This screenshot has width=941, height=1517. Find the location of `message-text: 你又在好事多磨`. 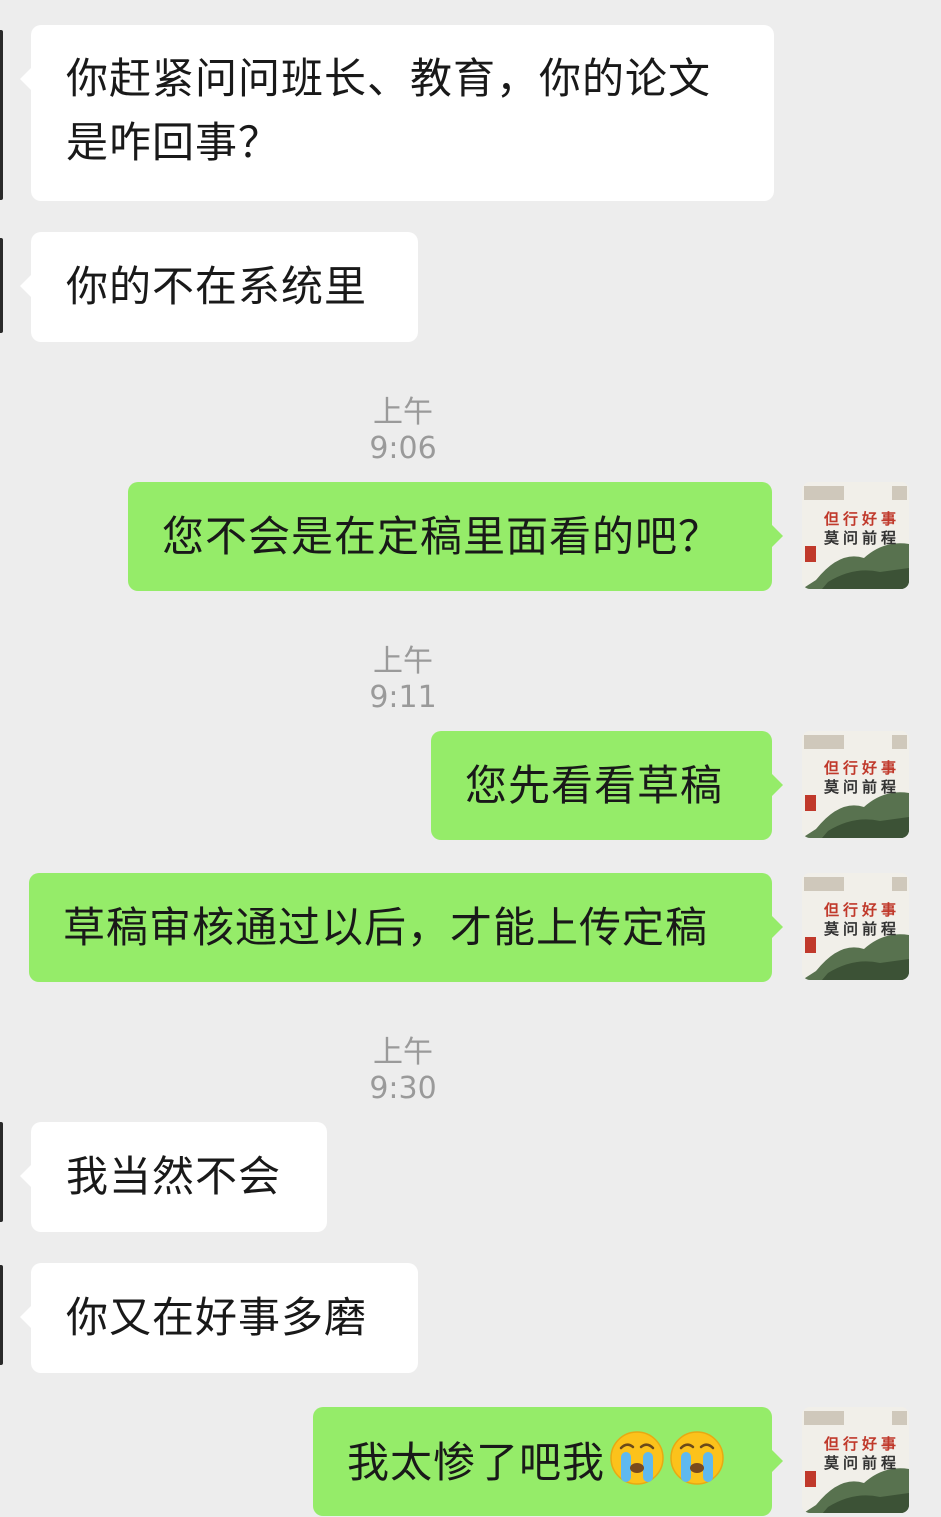

message-text: 你又在好事多磨 is located at coordinates (217, 1317).